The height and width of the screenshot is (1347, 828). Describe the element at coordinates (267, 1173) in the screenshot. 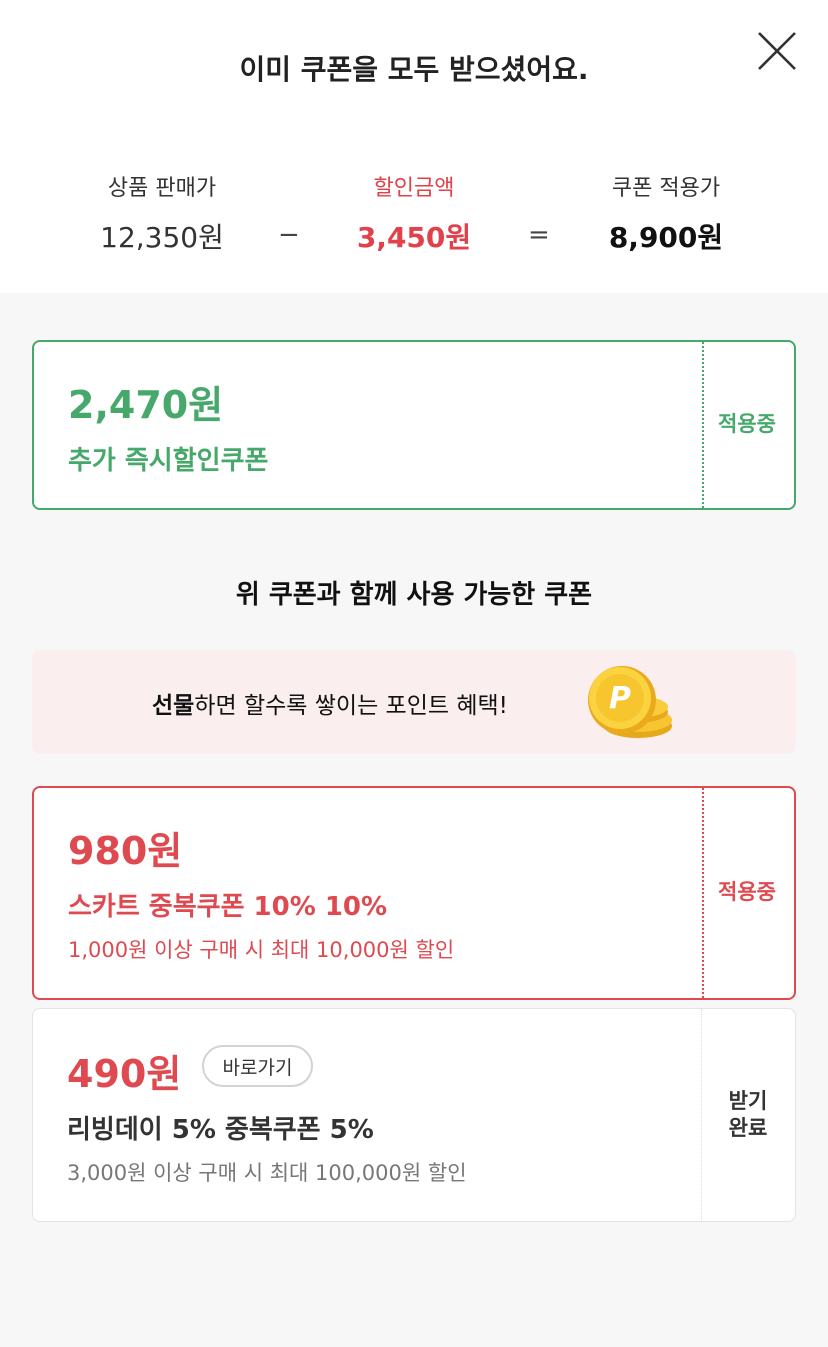

I see `coupon-condition: 3,000원 이상 구매 시 최대 100,000원 할인` at that location.